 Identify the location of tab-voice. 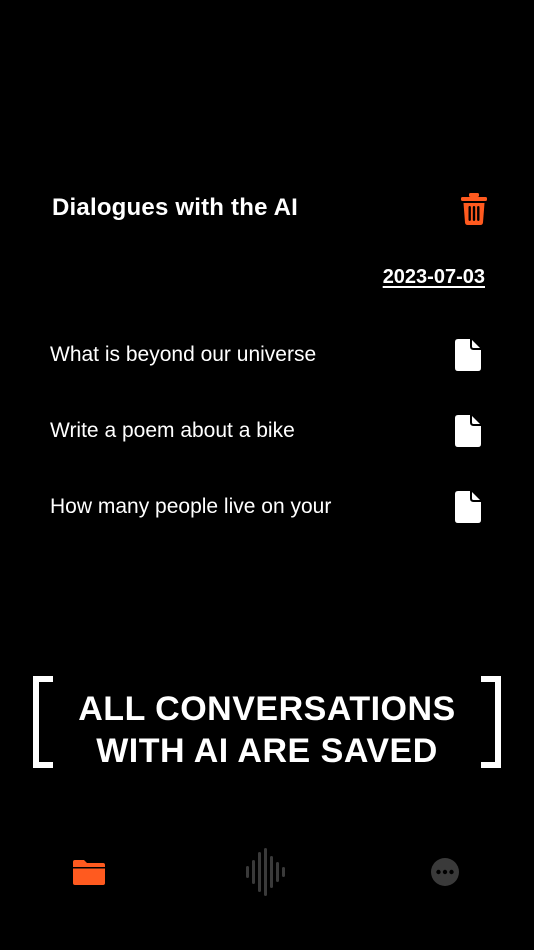
(267, 872).